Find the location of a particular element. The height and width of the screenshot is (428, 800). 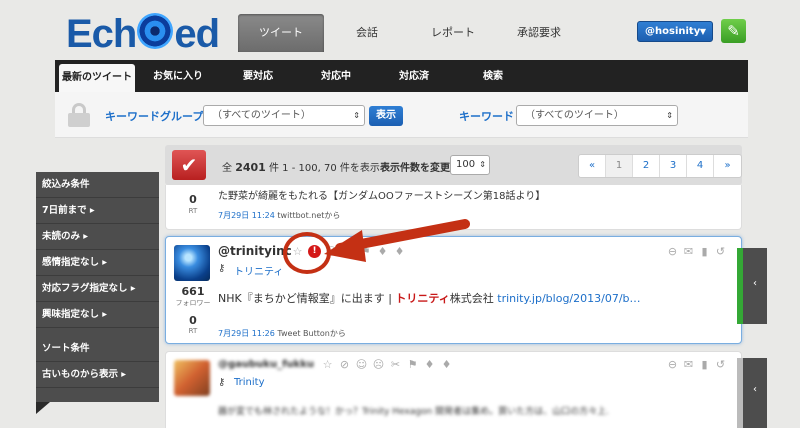

pagination: « 1 2 3 4 » is located at coordinates (660, 166).